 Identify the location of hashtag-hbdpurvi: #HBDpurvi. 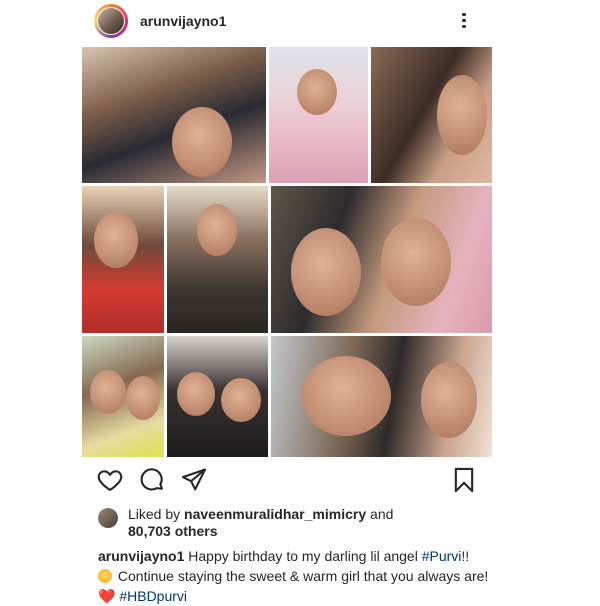
(153, 596).